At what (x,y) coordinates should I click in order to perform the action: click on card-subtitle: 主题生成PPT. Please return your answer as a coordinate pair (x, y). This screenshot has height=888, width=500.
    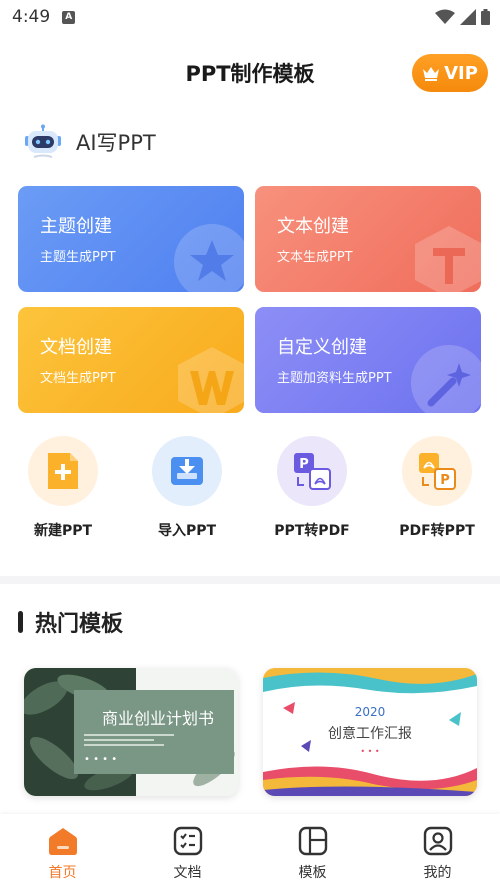
    Looking at the image, I should click on (78, 257).